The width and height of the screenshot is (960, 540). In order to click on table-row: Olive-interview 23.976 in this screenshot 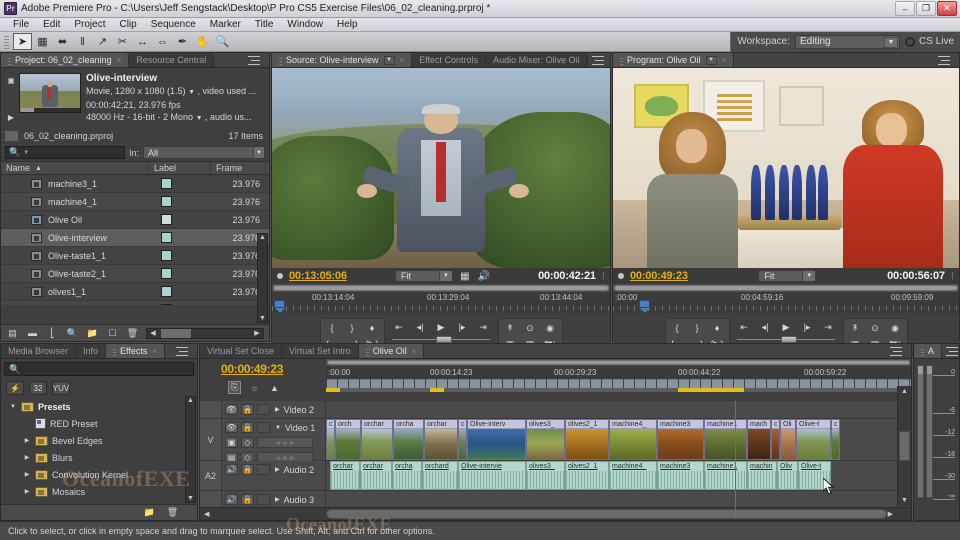, I will do `click(135, 238)`.